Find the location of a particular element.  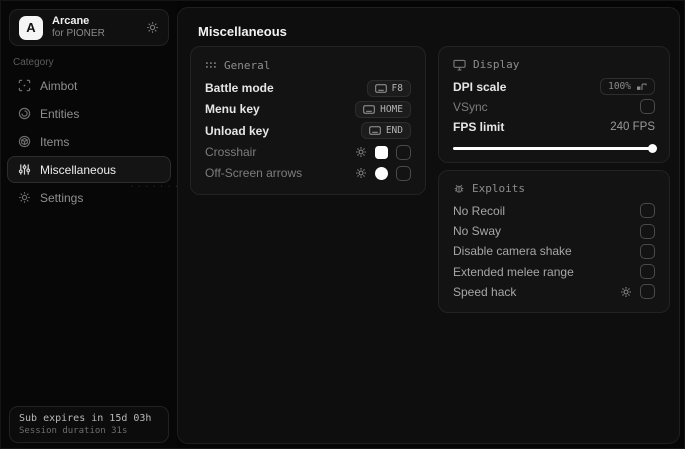

keybind-button: HOME is located at coordinates (383, 109).